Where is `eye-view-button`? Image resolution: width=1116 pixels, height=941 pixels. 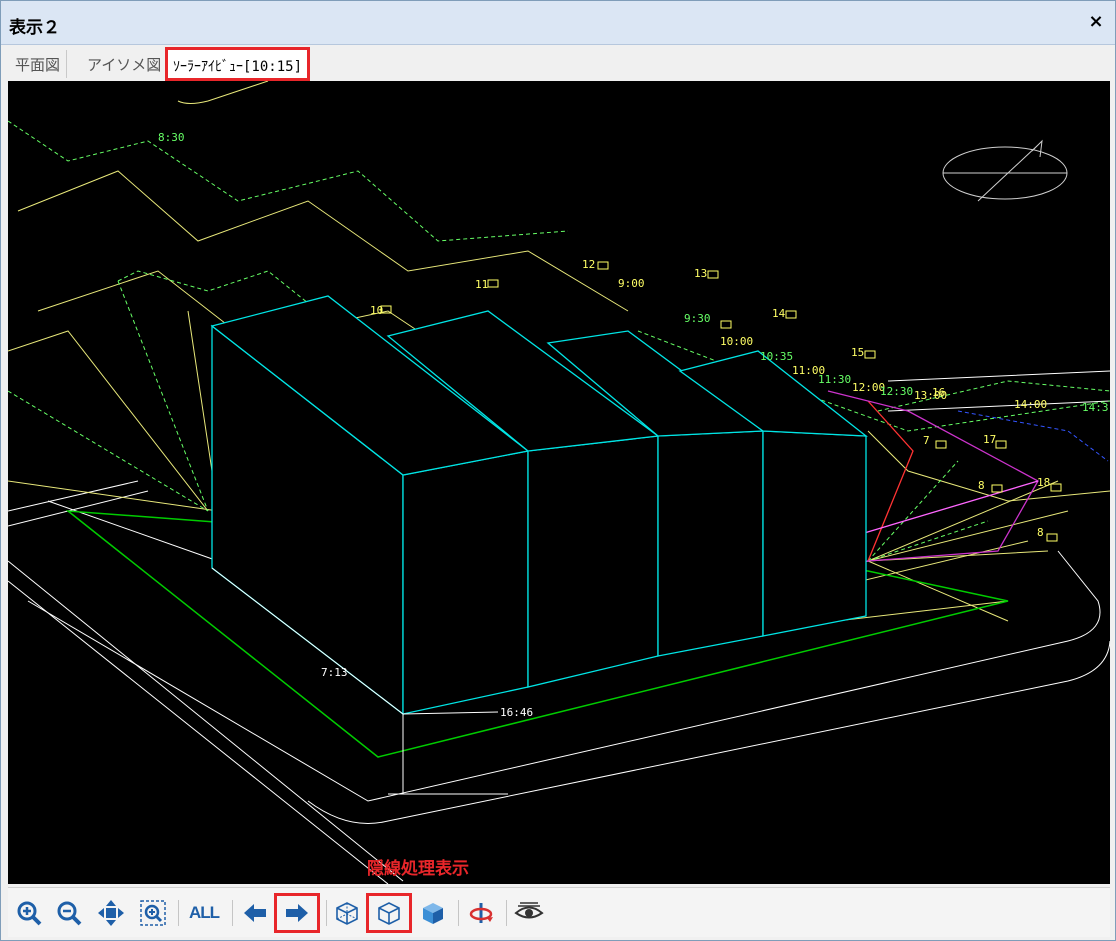 eye-view-button is located at coordinates (529, 913).